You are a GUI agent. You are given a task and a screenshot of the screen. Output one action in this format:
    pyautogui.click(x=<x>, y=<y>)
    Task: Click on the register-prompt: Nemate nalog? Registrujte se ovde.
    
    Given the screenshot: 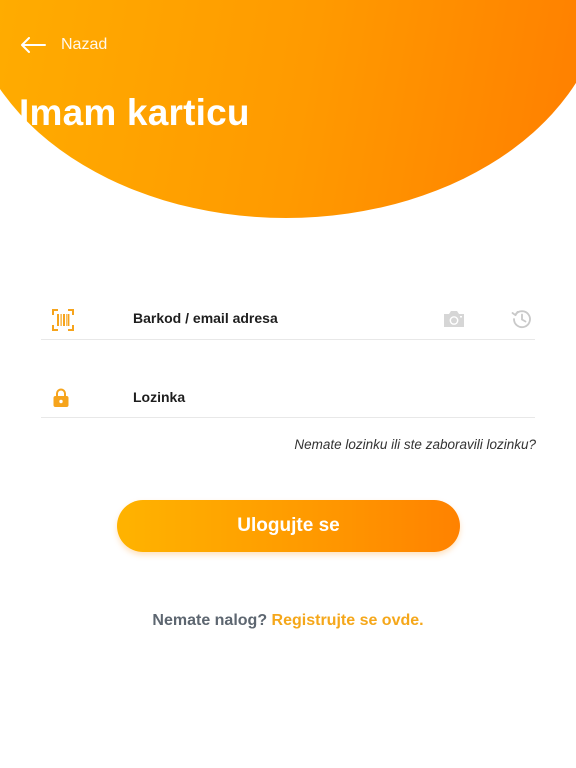 What is the action you would take?
    pyautogui.click(x=288, y=621)
    